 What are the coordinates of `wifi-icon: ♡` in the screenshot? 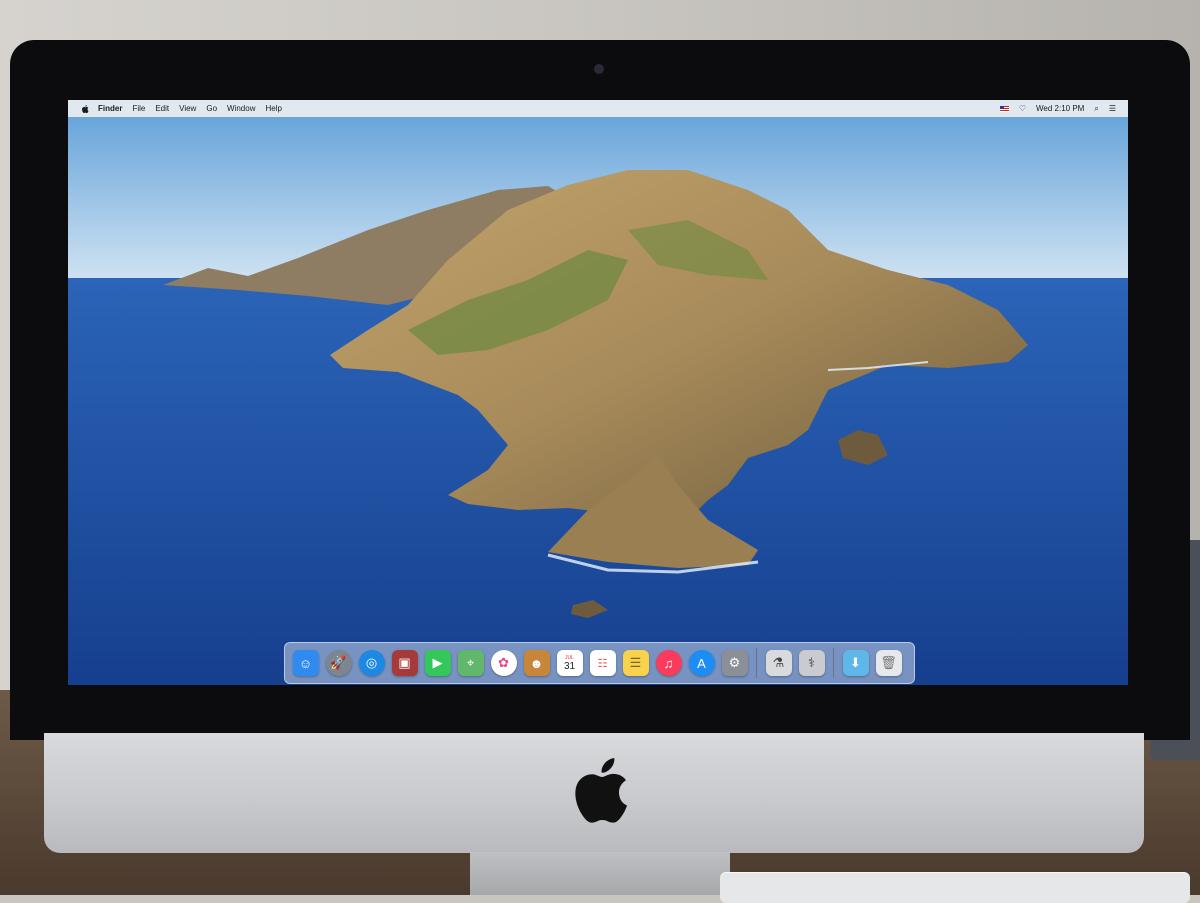 It's located at (1022, 108).